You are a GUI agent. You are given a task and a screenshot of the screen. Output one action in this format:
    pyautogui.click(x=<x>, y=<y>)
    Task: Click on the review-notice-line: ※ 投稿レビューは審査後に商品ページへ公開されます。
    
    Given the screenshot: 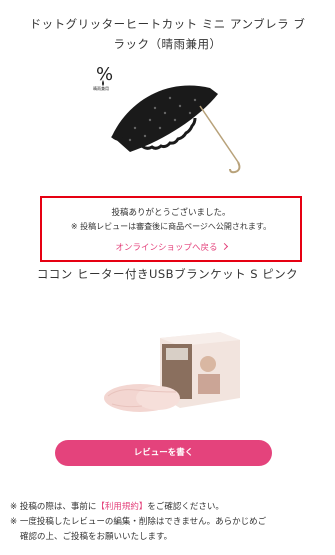 What is the action you would take?
    pyautogui.click(x=171, y=226)
    